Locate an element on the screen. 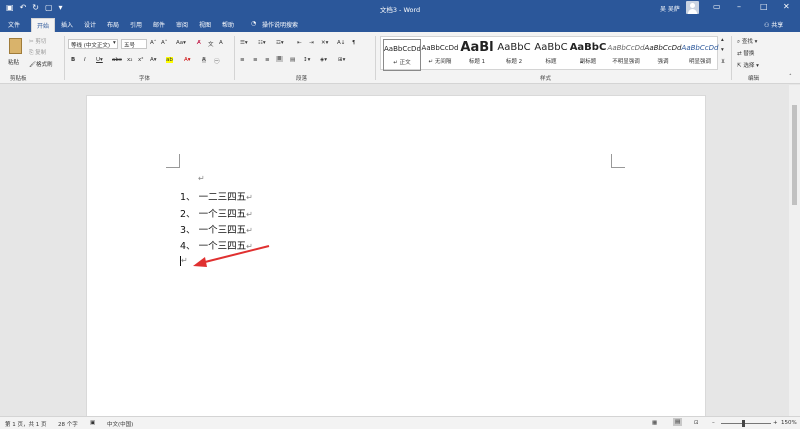 The image size is (800, 429). font-name-select: 等线 (中文正文) is located at coordinates (93, 44).